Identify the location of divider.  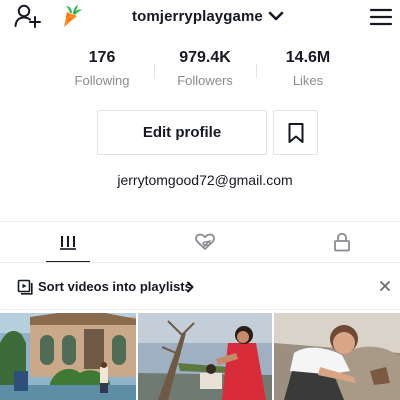
(200, 309).